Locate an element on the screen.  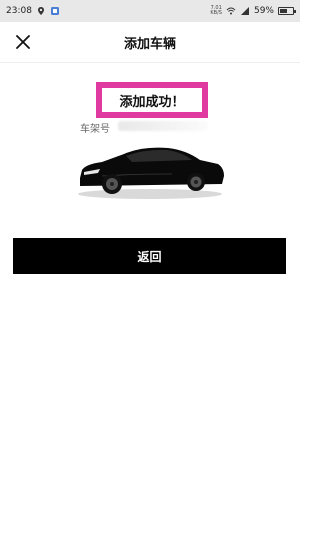
page-header: 添加车辆 is located at coordinates (150, 42).